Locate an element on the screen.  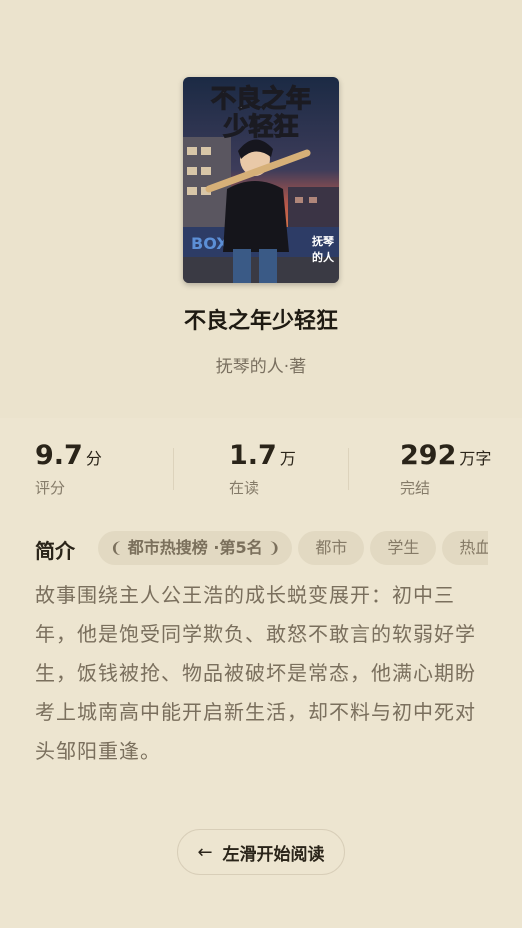
stat-words: 292 万字 完结 is located at coordinates (445, 469).